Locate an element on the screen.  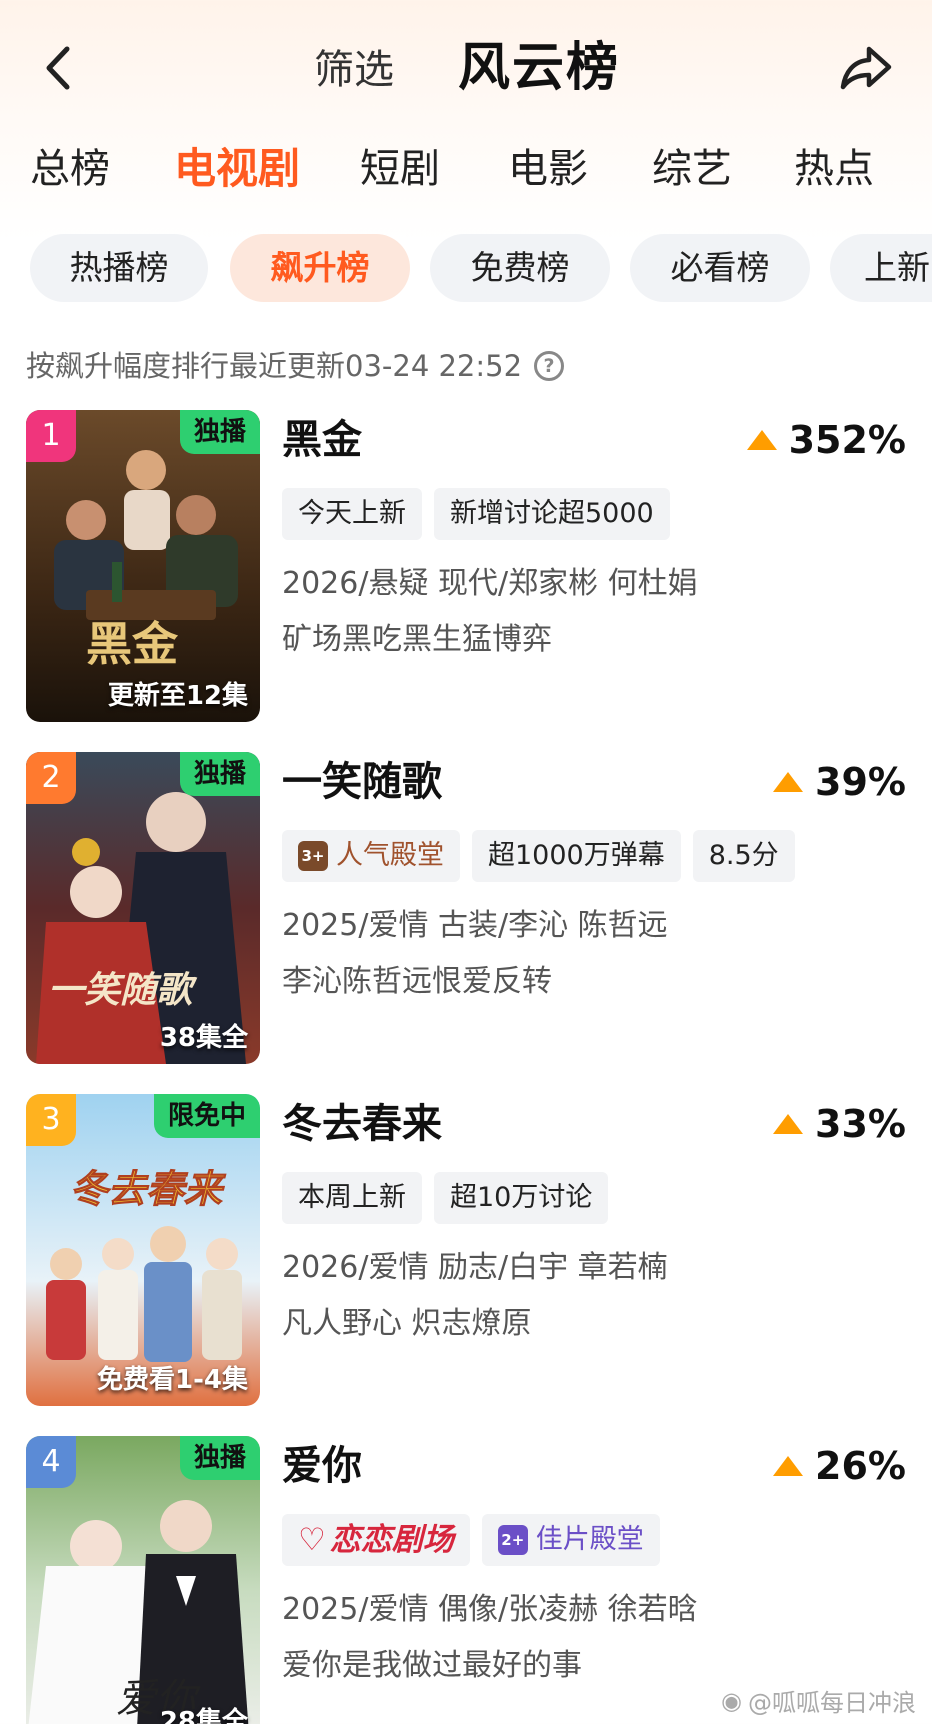
award-tag: 2+ 佳片殿堂 is located at coordinates (570, 1540).